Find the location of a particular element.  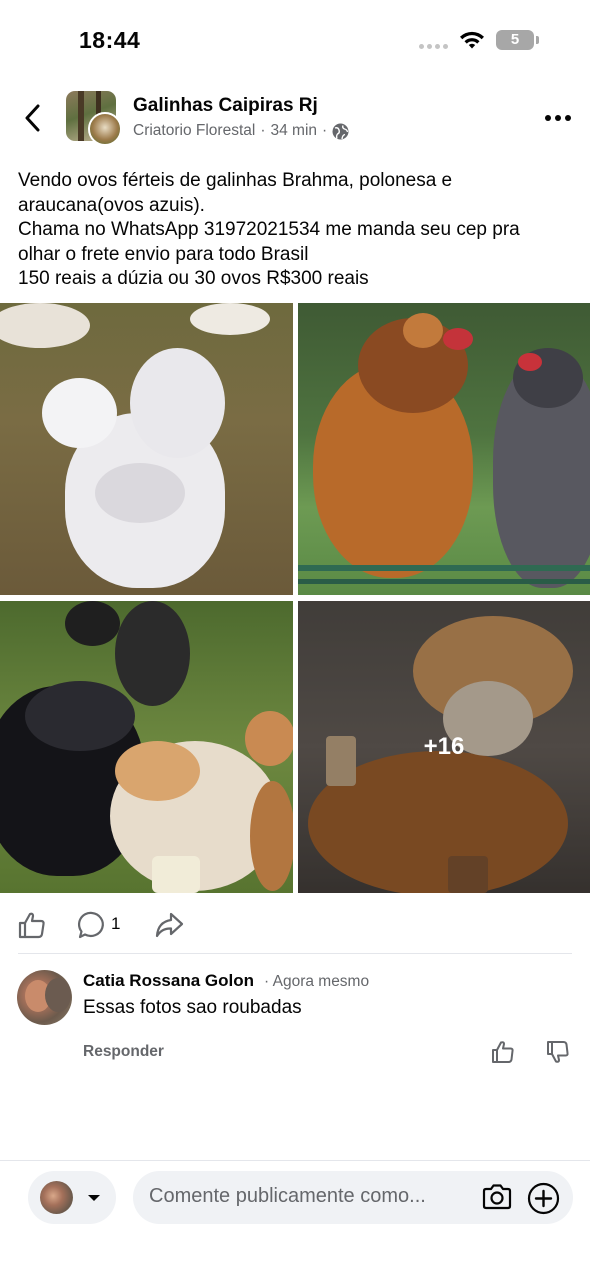

comment-text: Essas fotos sao roubadas is located at coordinates (192, 1007).